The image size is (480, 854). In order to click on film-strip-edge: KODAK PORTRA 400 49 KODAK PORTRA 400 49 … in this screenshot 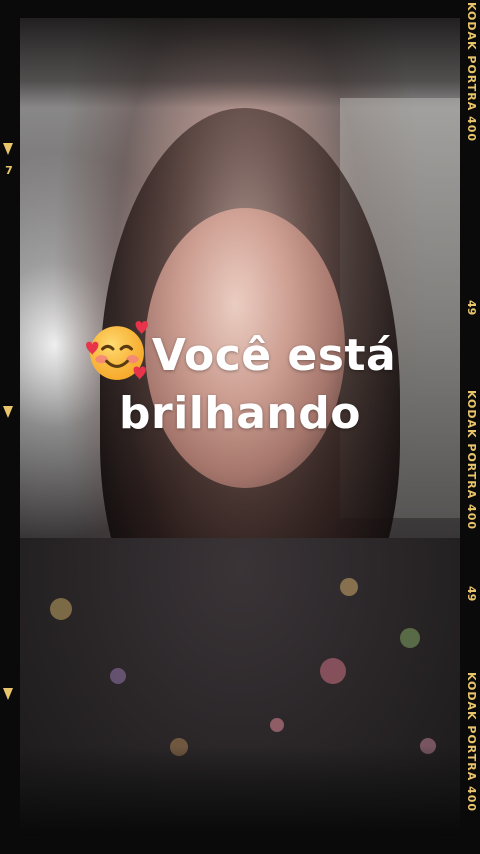, I will do `click(470, 427)`.